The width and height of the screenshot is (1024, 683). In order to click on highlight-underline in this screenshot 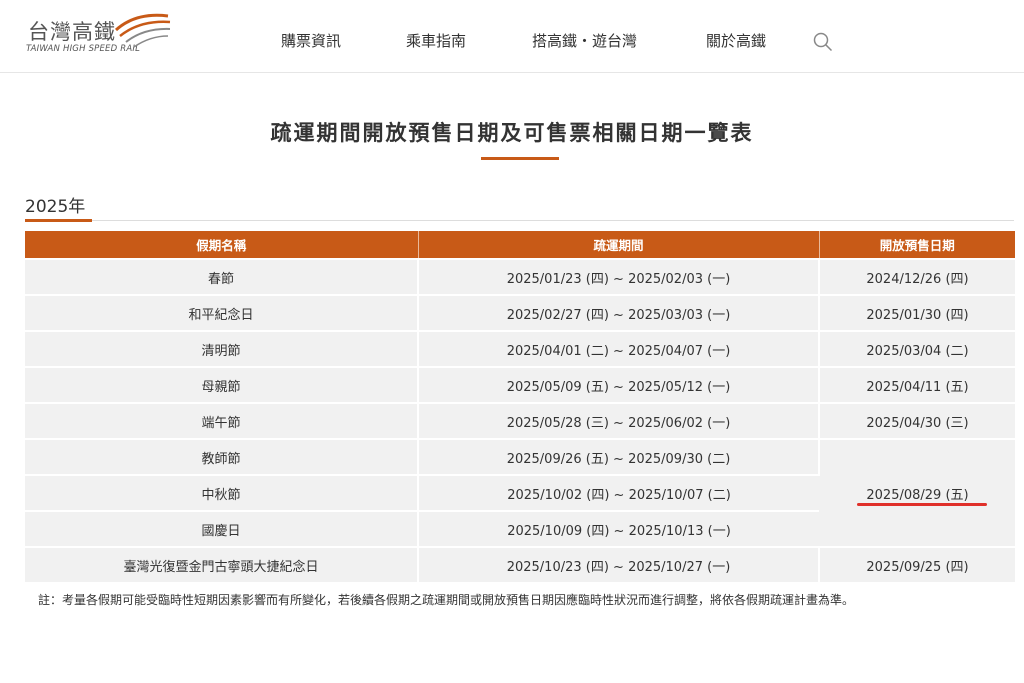, I will do `click(922, 504)`.